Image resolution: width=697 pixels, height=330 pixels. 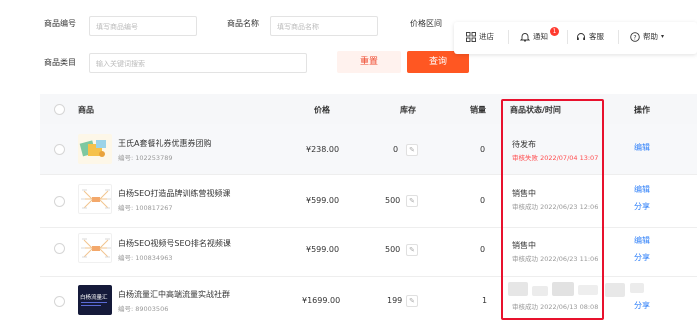 What do you see at coordinates (198, 63) in the screenshot?
I see `category-search-input: 输入关键词搜索` at bounding box center [198, 63].